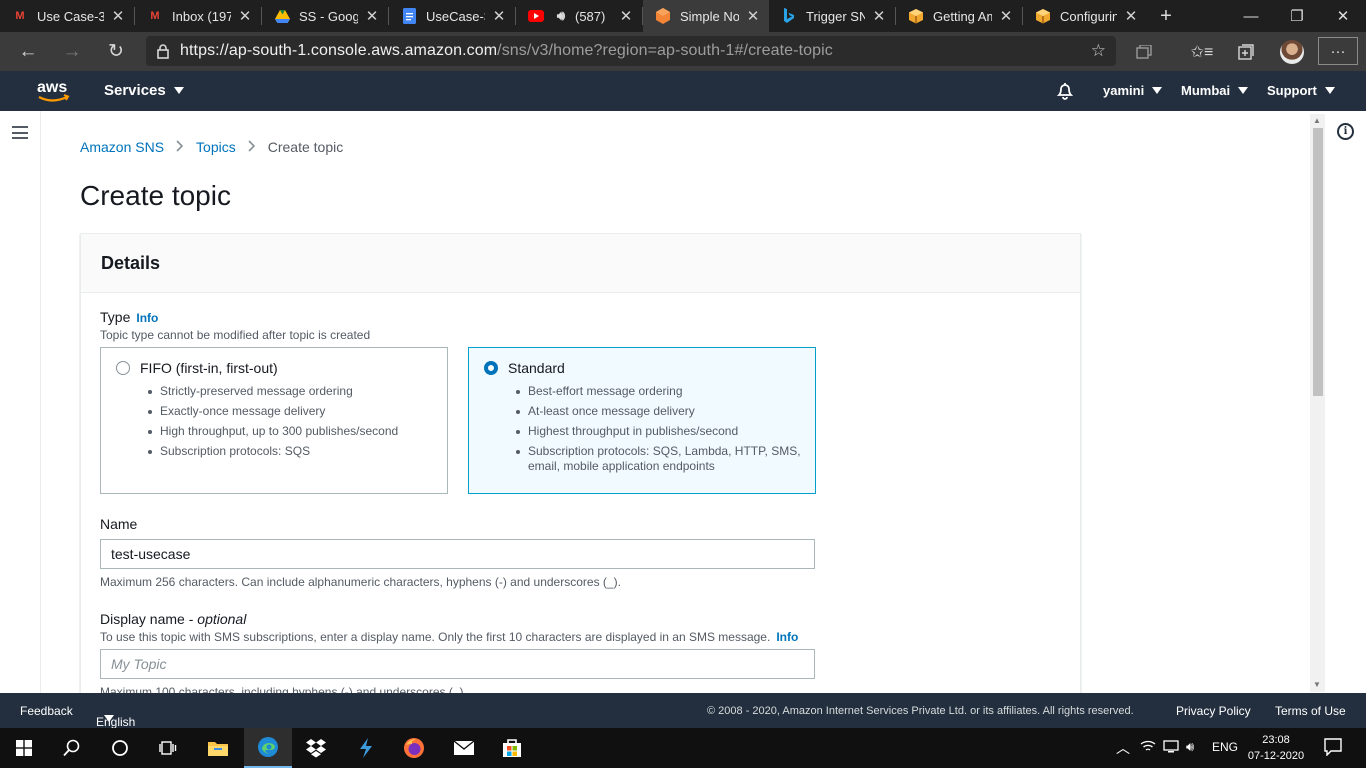 The width and height of the screenshot is (1366, 768). I want to click on aws-logo-icon: aws, so click(55, 91).